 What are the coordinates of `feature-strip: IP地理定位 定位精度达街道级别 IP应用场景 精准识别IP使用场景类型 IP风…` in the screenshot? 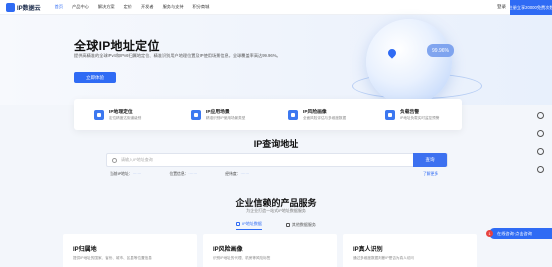 It's located at (268, 114).